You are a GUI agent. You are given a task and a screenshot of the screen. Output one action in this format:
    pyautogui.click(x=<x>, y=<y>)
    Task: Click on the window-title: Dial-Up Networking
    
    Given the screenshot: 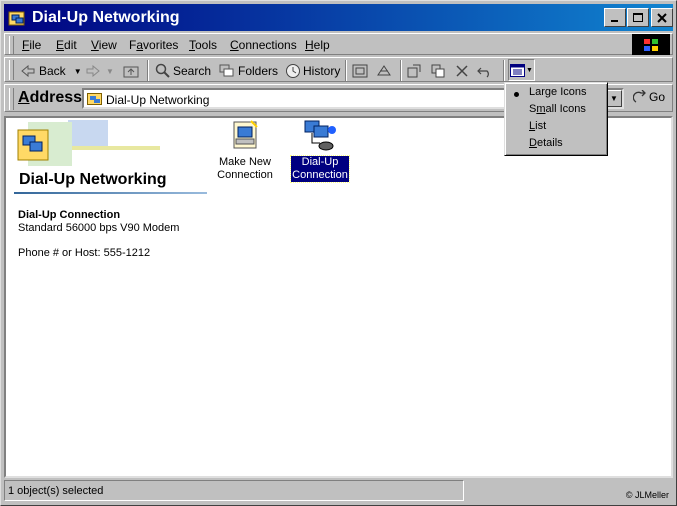 What is the action you would take?
    pyautogui.click(x=106, y=17)
    